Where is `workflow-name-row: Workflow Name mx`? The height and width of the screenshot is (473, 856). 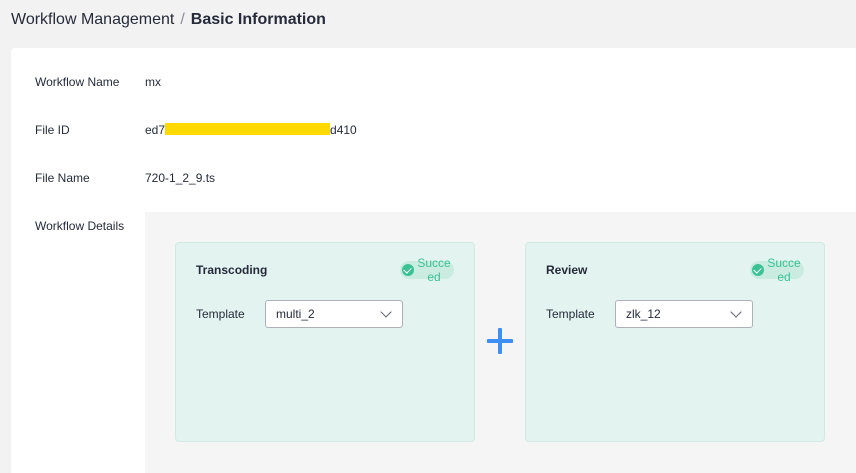 workflow-name-row: Workflow Name mx is located at coordinates (98, 82).